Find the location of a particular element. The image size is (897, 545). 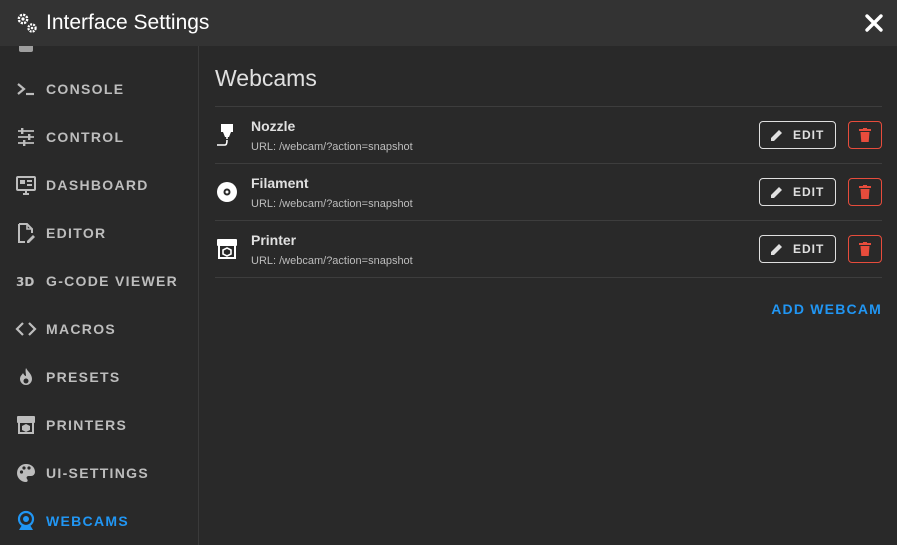

sidebar-item-editor: EDITOR is located at coordinates (99, 233).